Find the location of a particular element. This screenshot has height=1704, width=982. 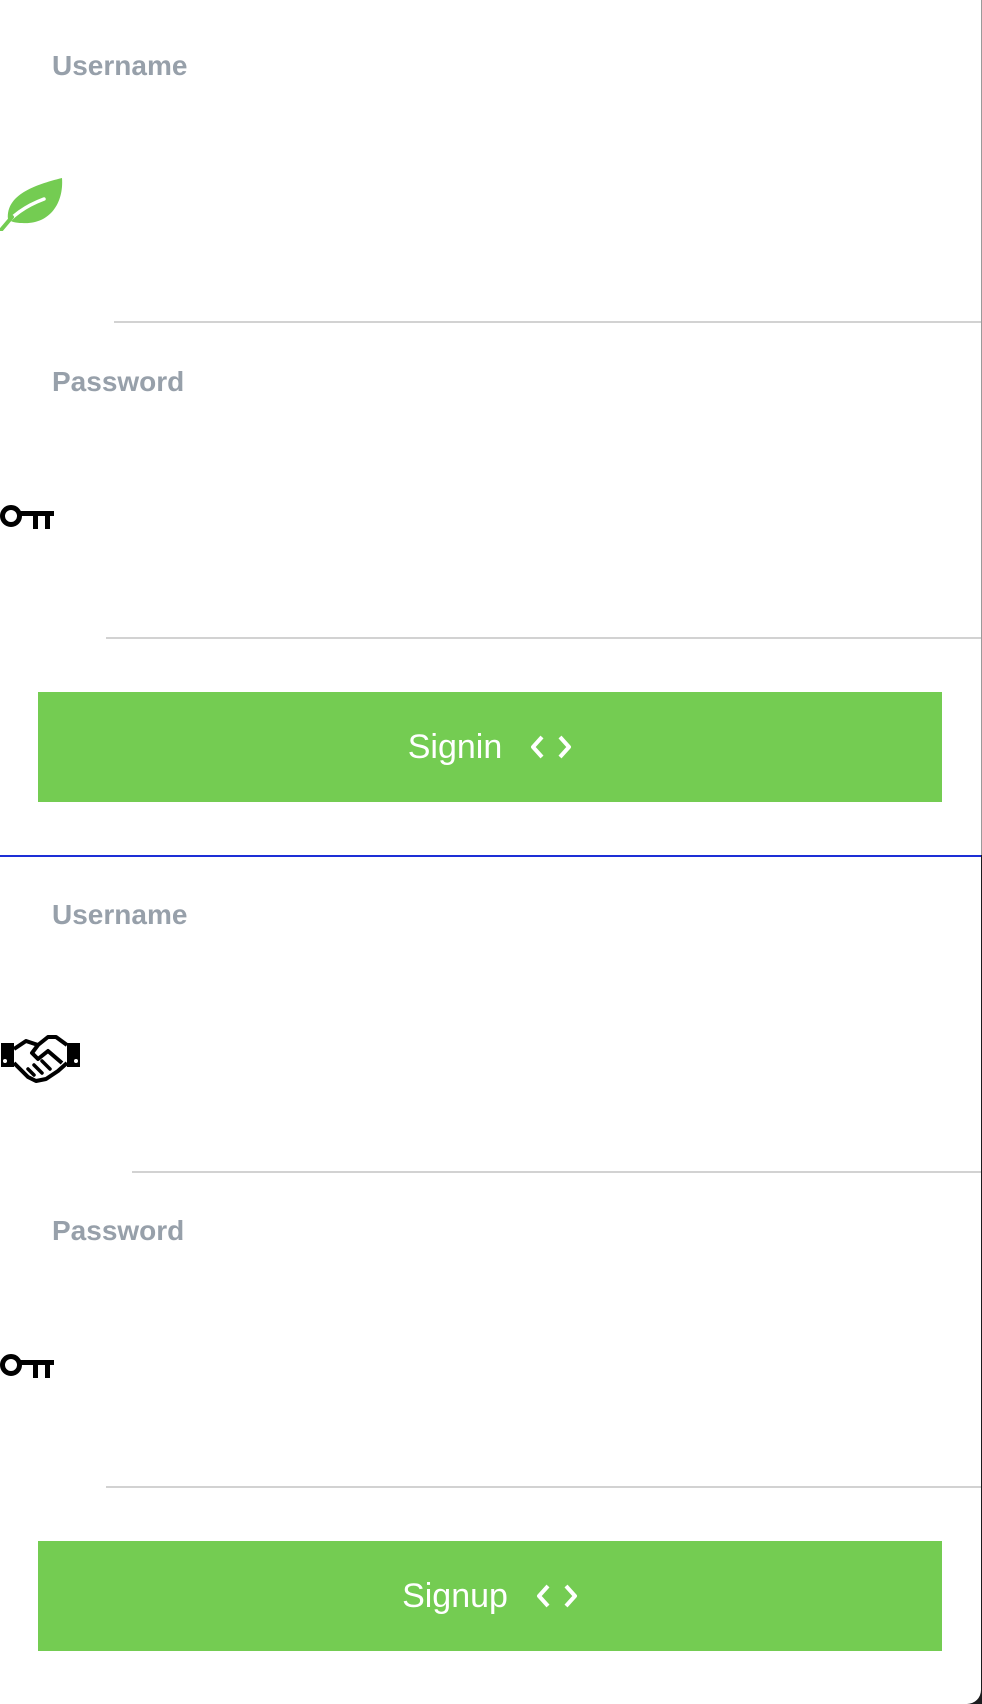

signin-password-label: Password is located at coordinates (118, 381).